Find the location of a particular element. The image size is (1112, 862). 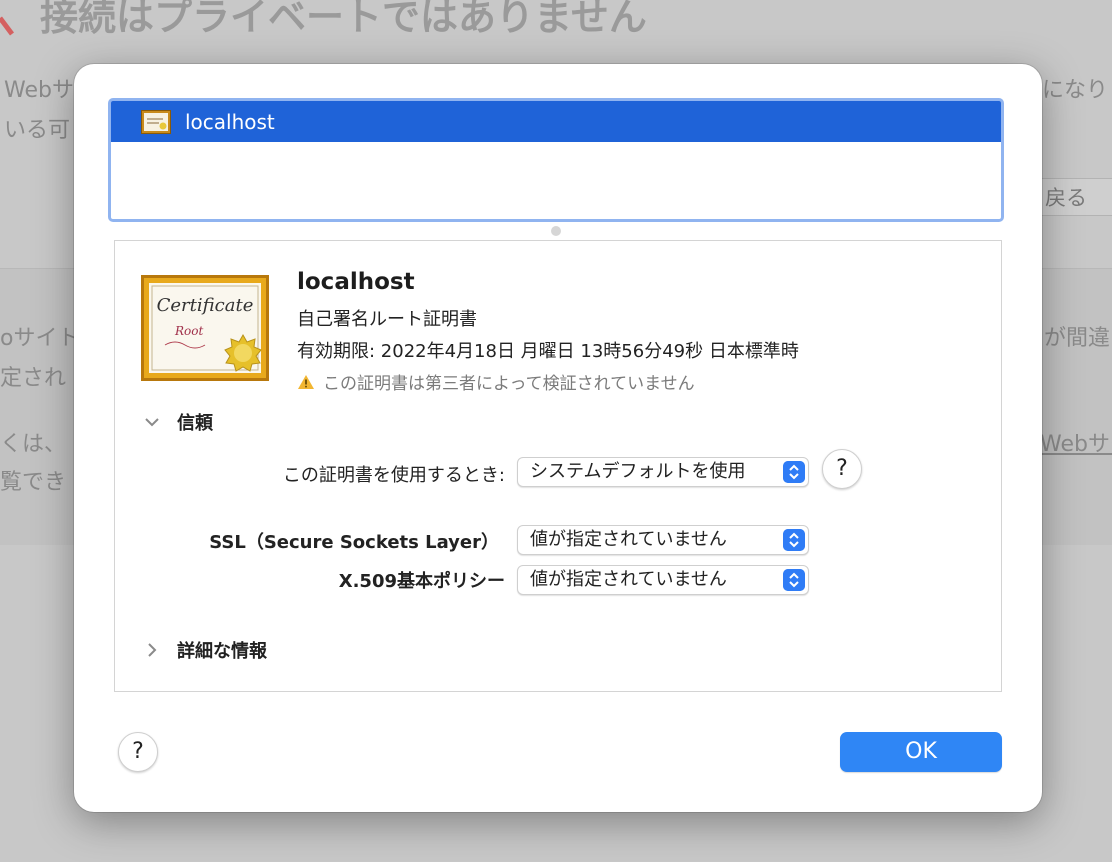

help-button: ? is located at coordinates (842, 469).